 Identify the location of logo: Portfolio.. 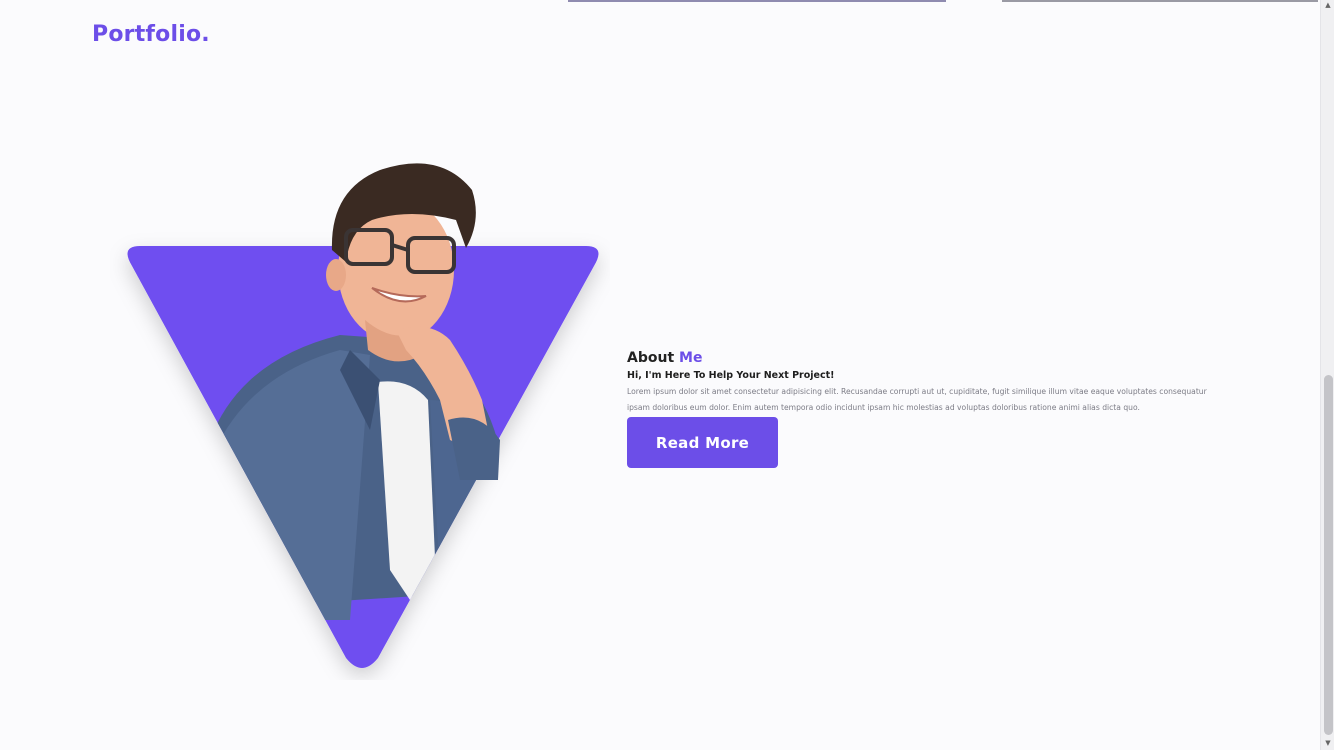
(151, 34).